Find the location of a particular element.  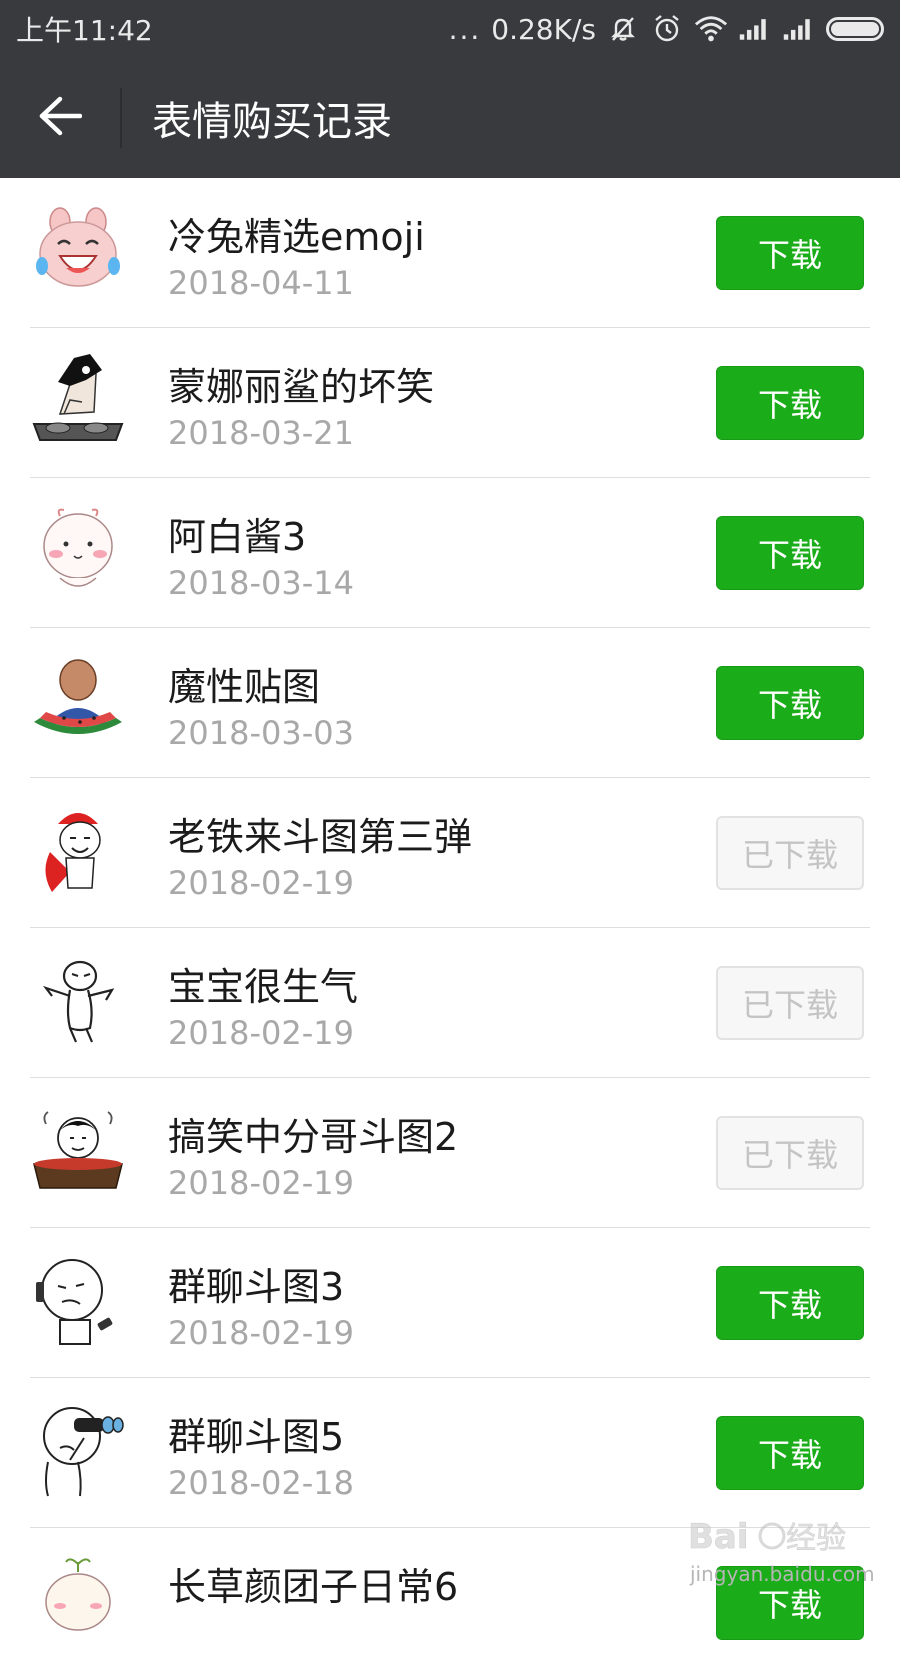

item-name: 群聊斗图3 is located at coordinates (256, 1287).